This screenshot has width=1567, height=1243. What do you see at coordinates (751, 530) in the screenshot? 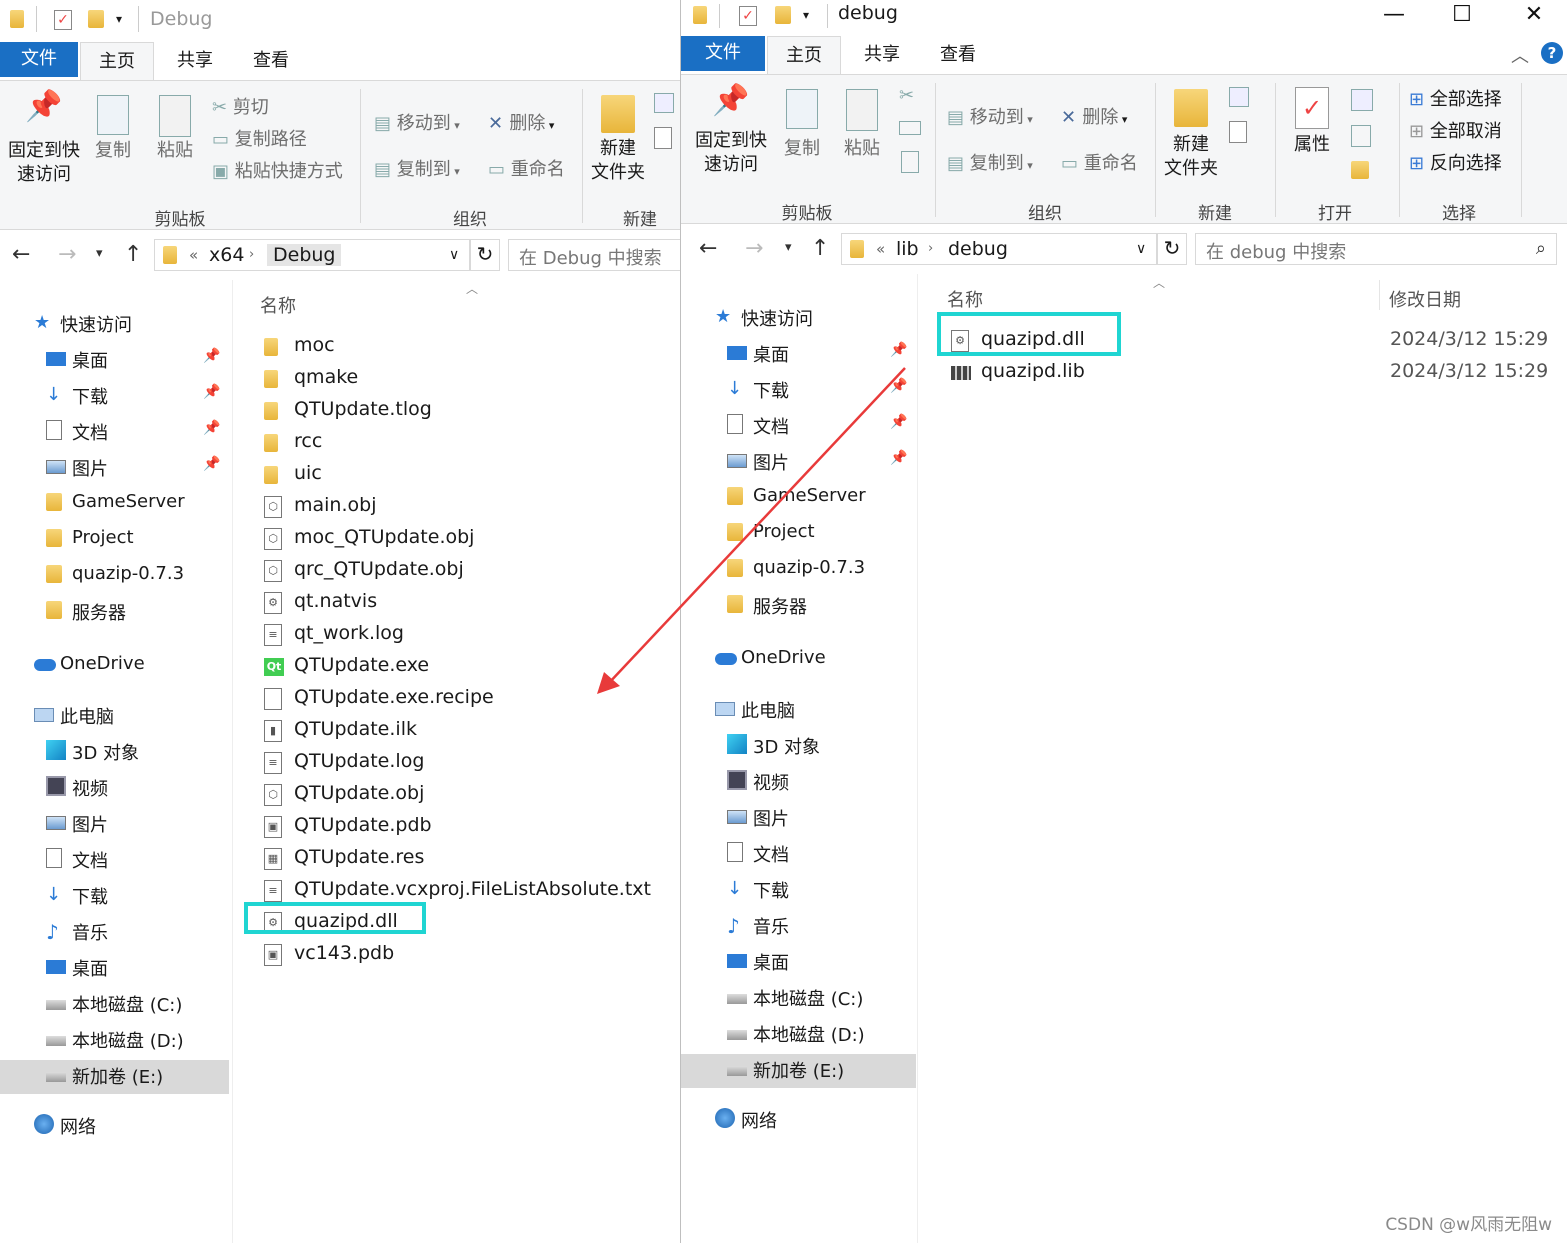
I see `annotation-arrow` at bounding box center [751, 530].